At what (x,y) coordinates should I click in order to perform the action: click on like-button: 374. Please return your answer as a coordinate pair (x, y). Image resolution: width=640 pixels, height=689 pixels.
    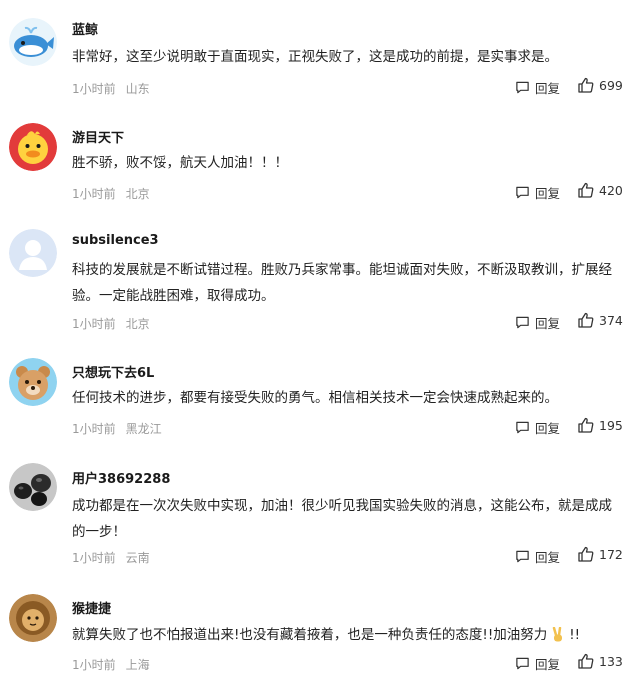
    Looking at the image, I should click on (600, 320).